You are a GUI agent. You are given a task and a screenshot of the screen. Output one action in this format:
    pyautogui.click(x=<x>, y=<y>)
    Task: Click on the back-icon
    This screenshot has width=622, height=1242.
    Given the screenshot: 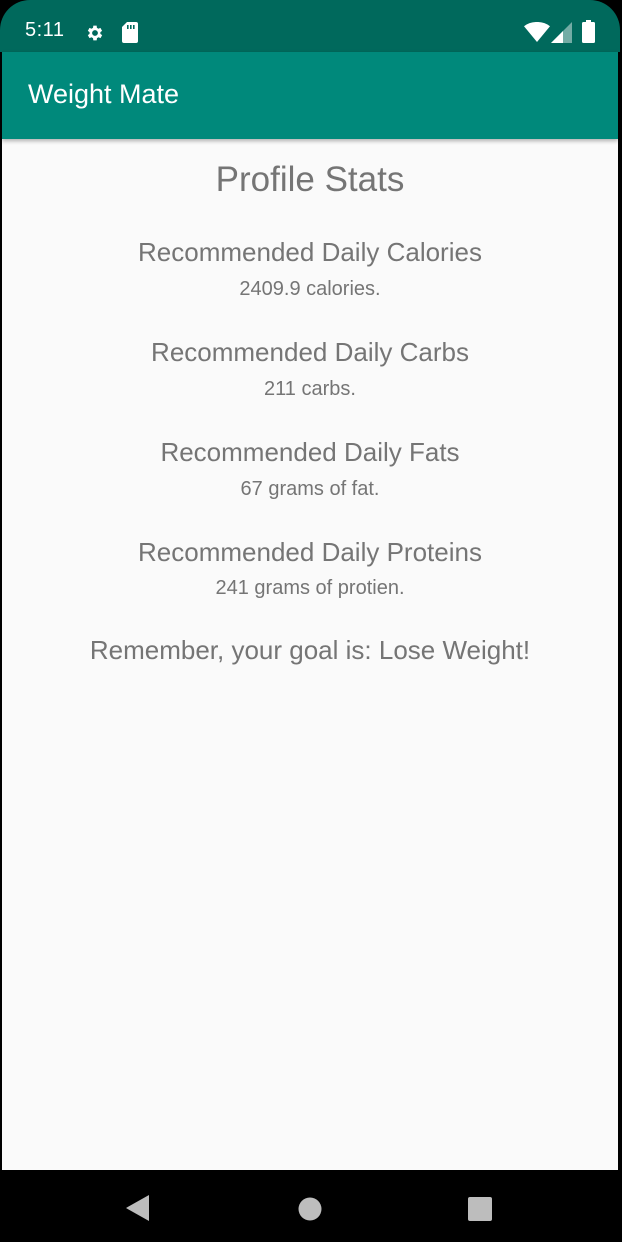 What is the action you would take?
    pyautogui.click(x=138, y=1208)
    